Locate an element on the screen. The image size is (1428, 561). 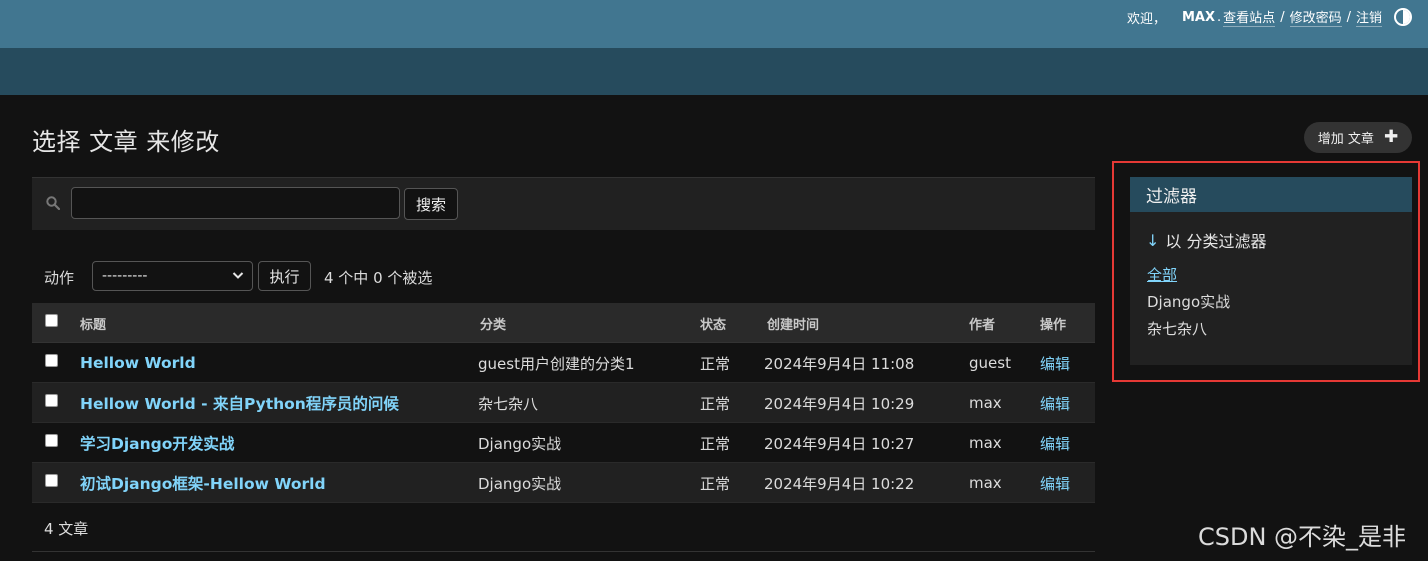
row-category: 杂七杂八 is located at coordinates (508, 403).